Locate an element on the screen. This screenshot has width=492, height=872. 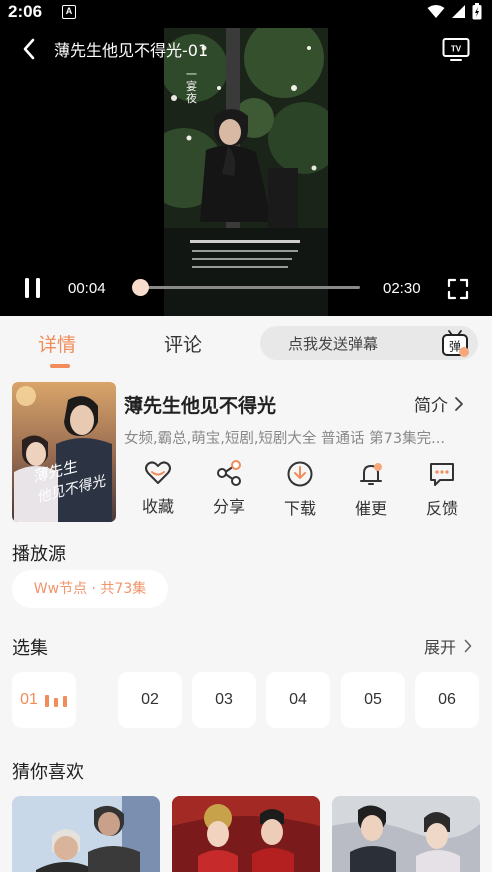
drama-title: 薄先生他见不得光 is located at coordinates (200, 406).